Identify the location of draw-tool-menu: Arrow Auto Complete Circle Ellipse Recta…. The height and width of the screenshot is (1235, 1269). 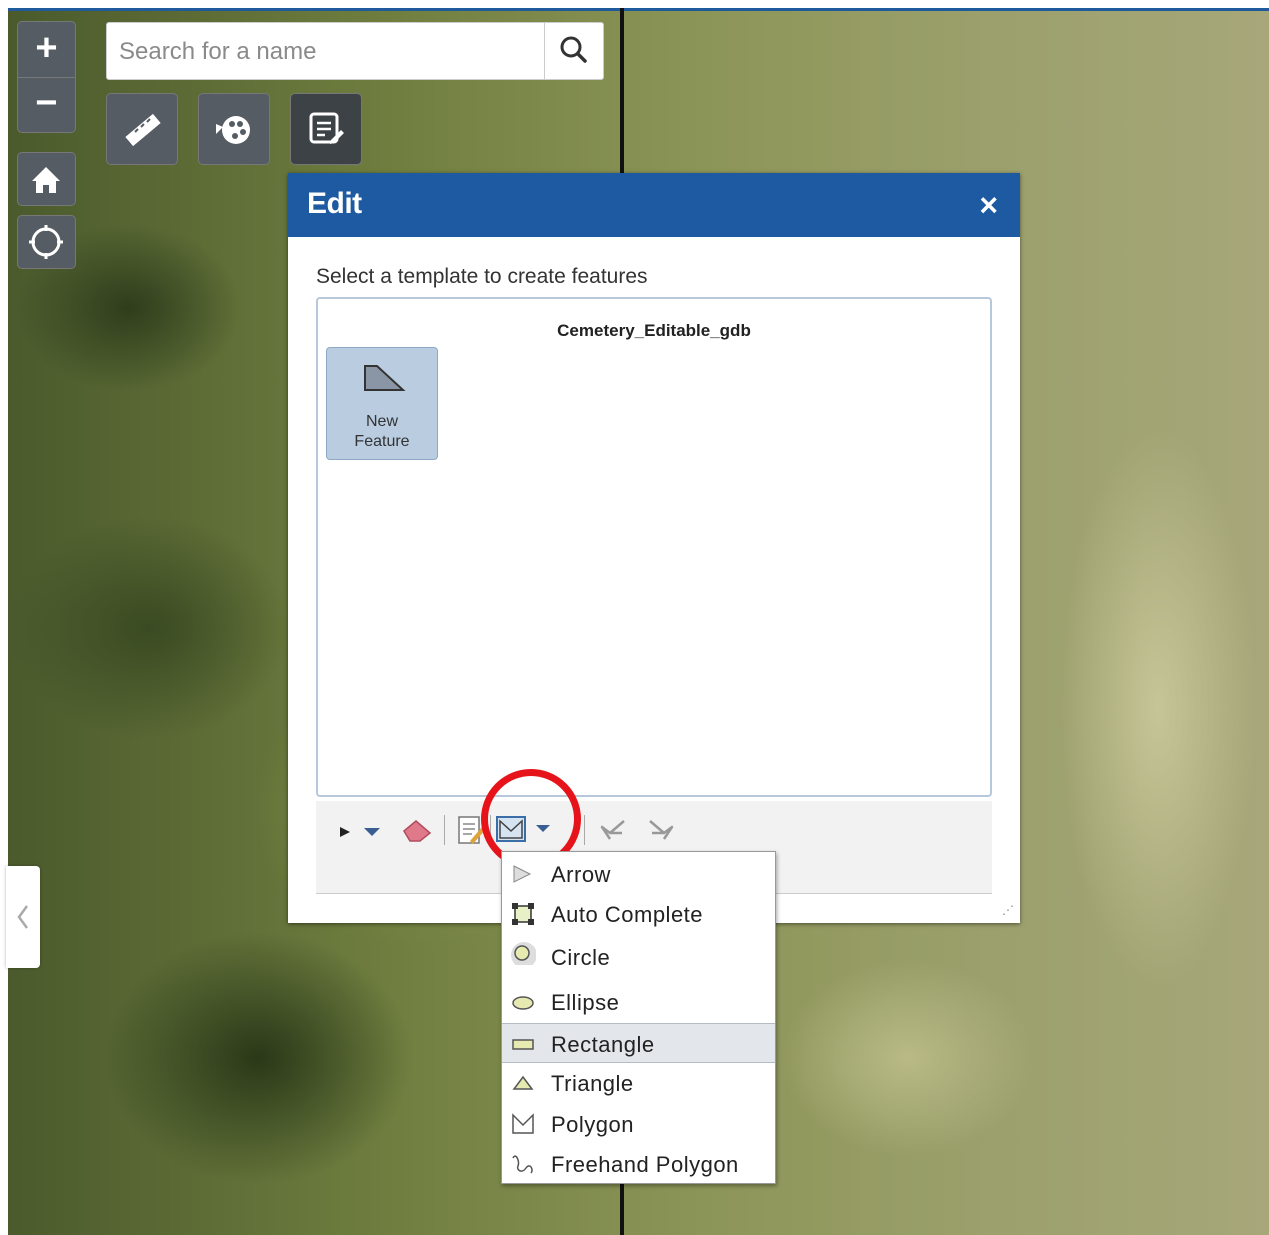
(638, 1017).